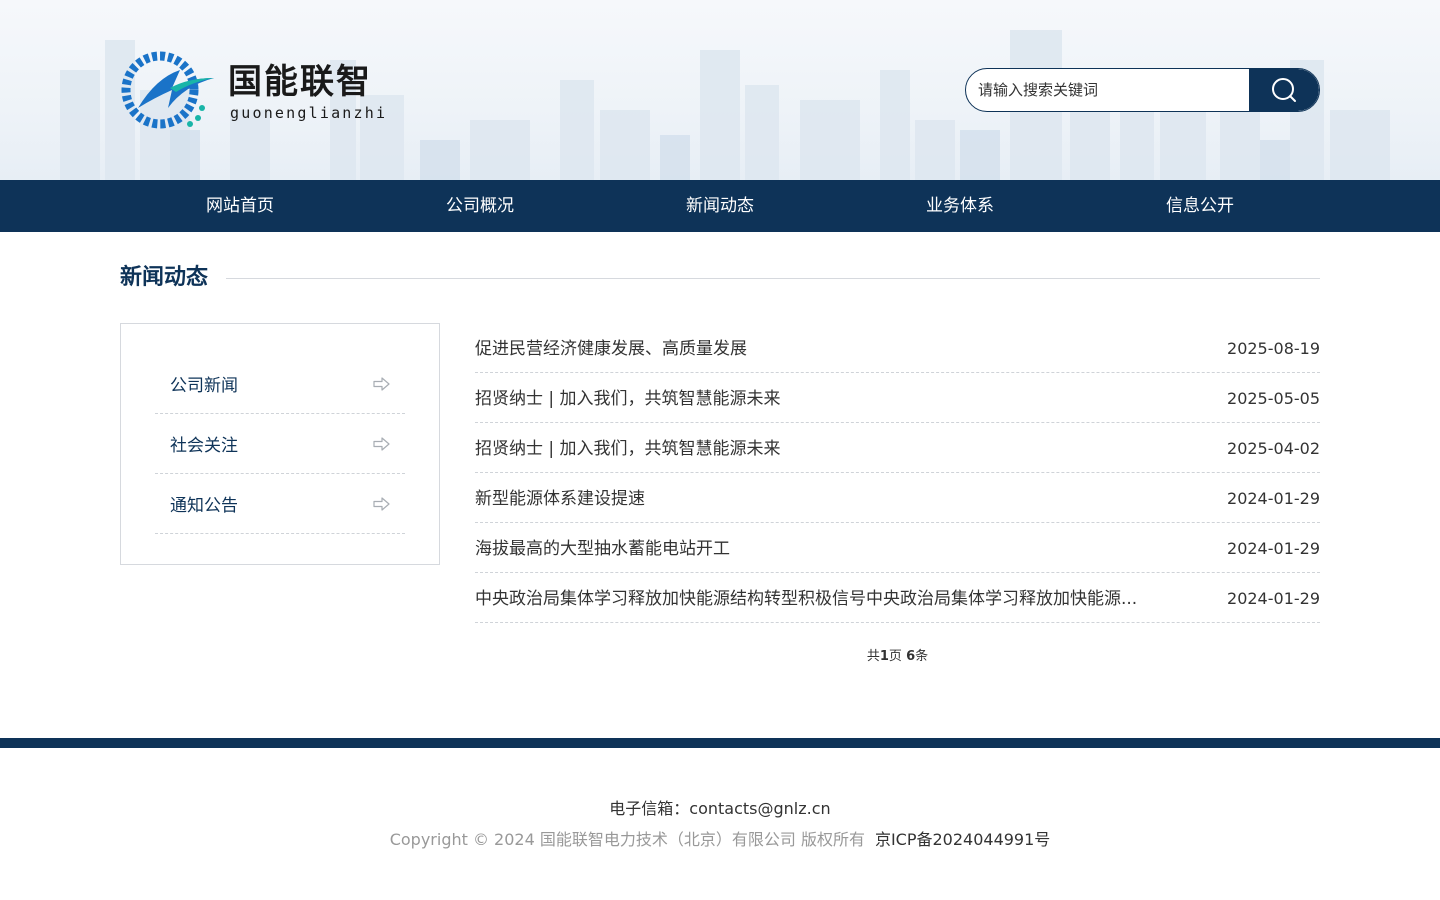 This screenshot has width=1440, height=900. Describe the element at coordinates (720, 278) in the screenshot. I see `section-divider` at that location.